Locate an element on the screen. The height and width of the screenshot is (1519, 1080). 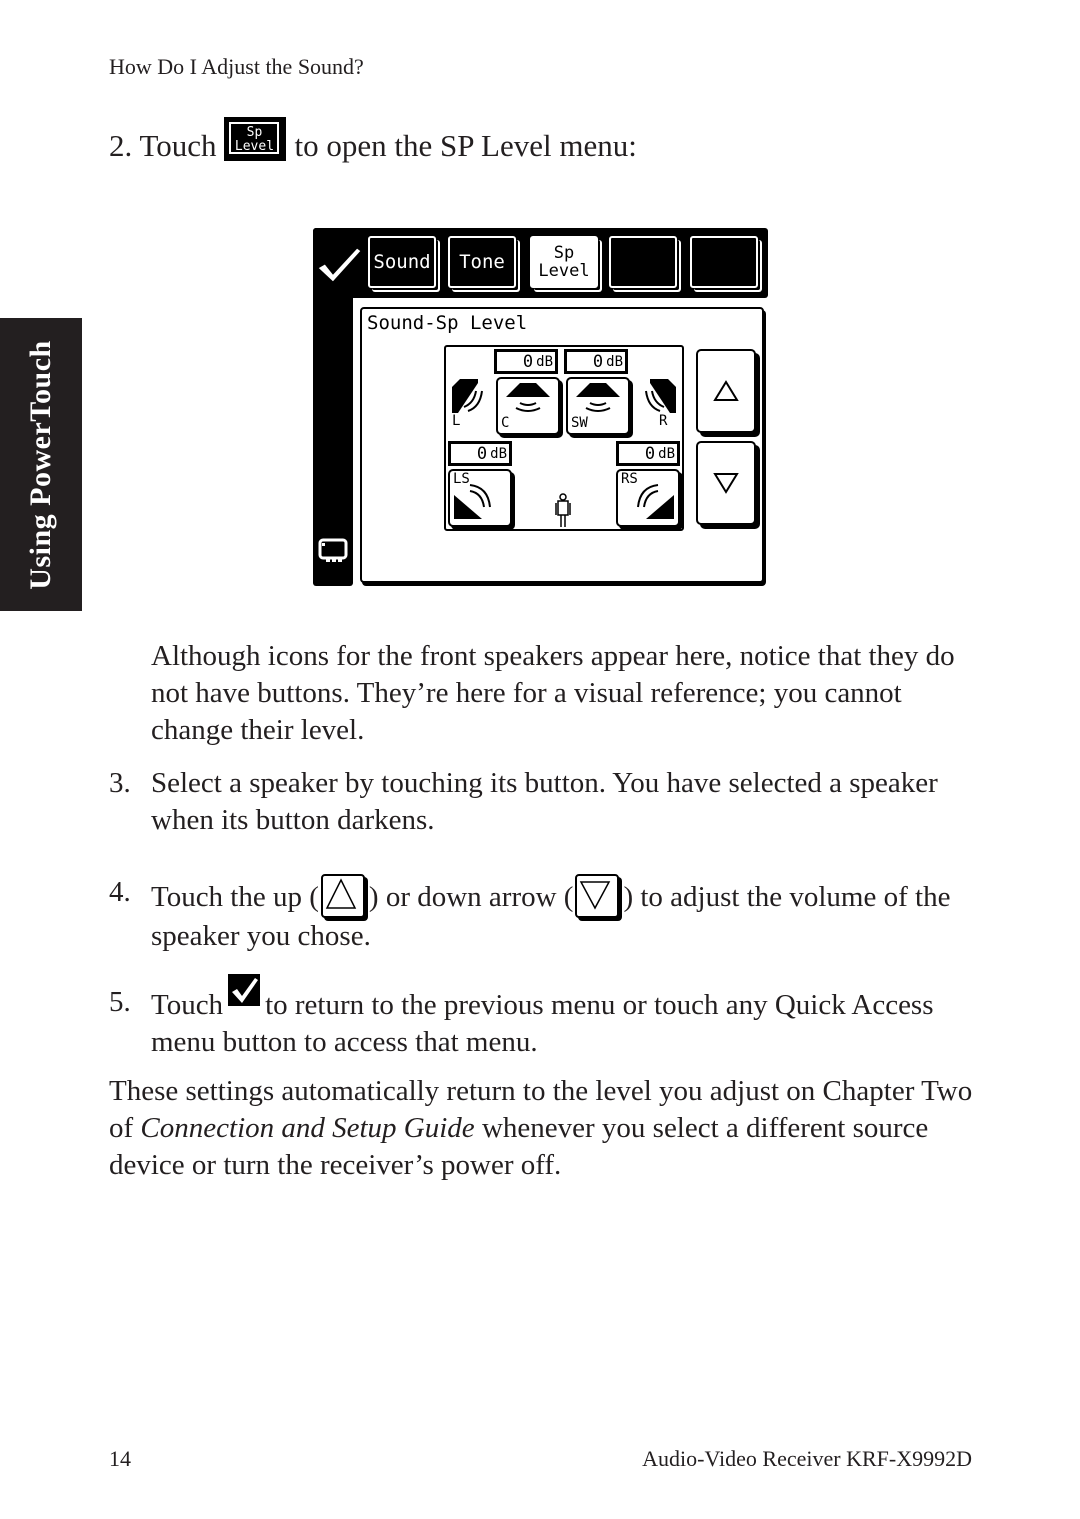
right-surround-level-display: 0 dB is located at coordinates (648, 453).